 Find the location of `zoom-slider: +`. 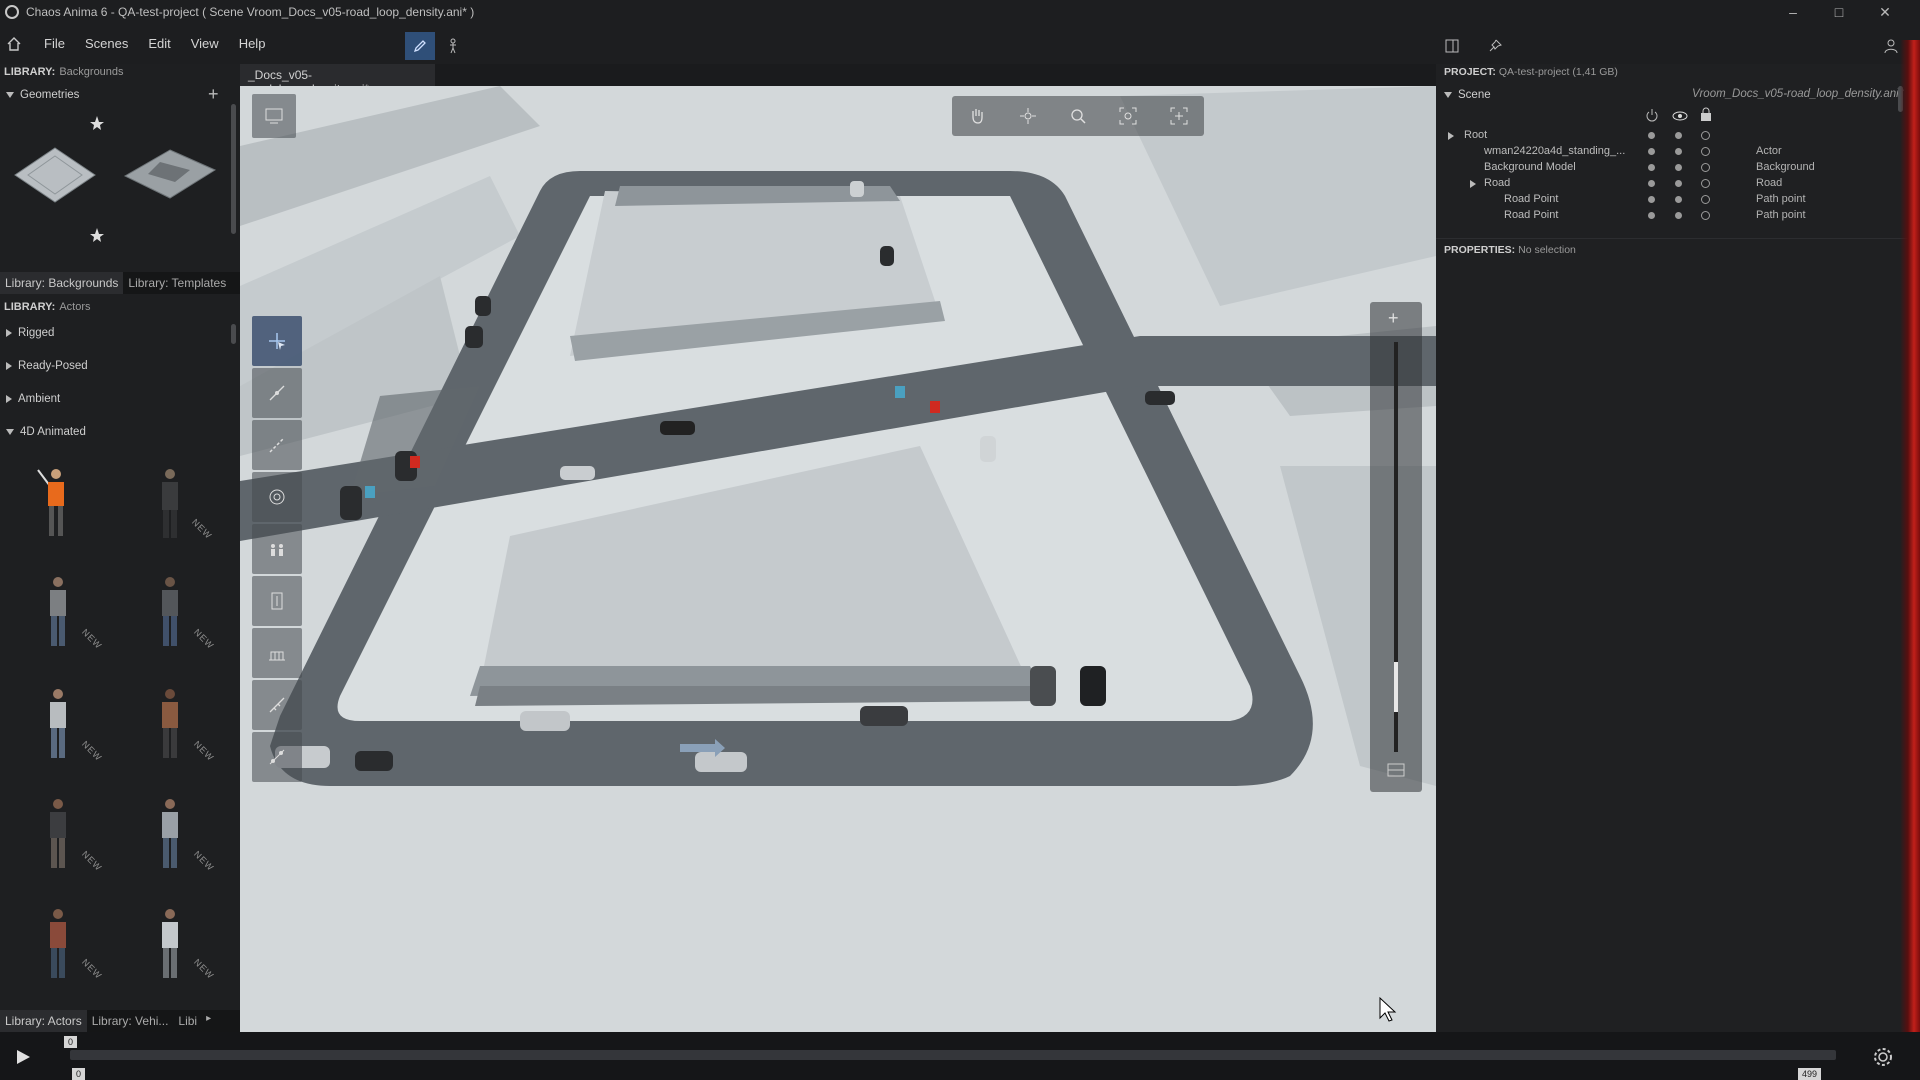

zoom-slider: + is located at coordinates (1396, 547).